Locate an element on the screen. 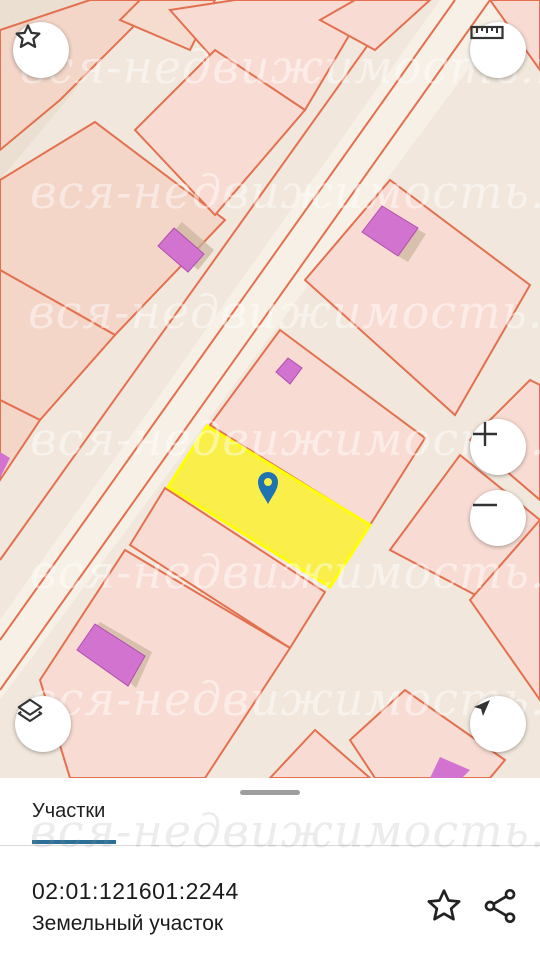 This screenshot has height=960, width=540. watermark-text: вся-недвижимость.net is located at coordinates (285, 831).